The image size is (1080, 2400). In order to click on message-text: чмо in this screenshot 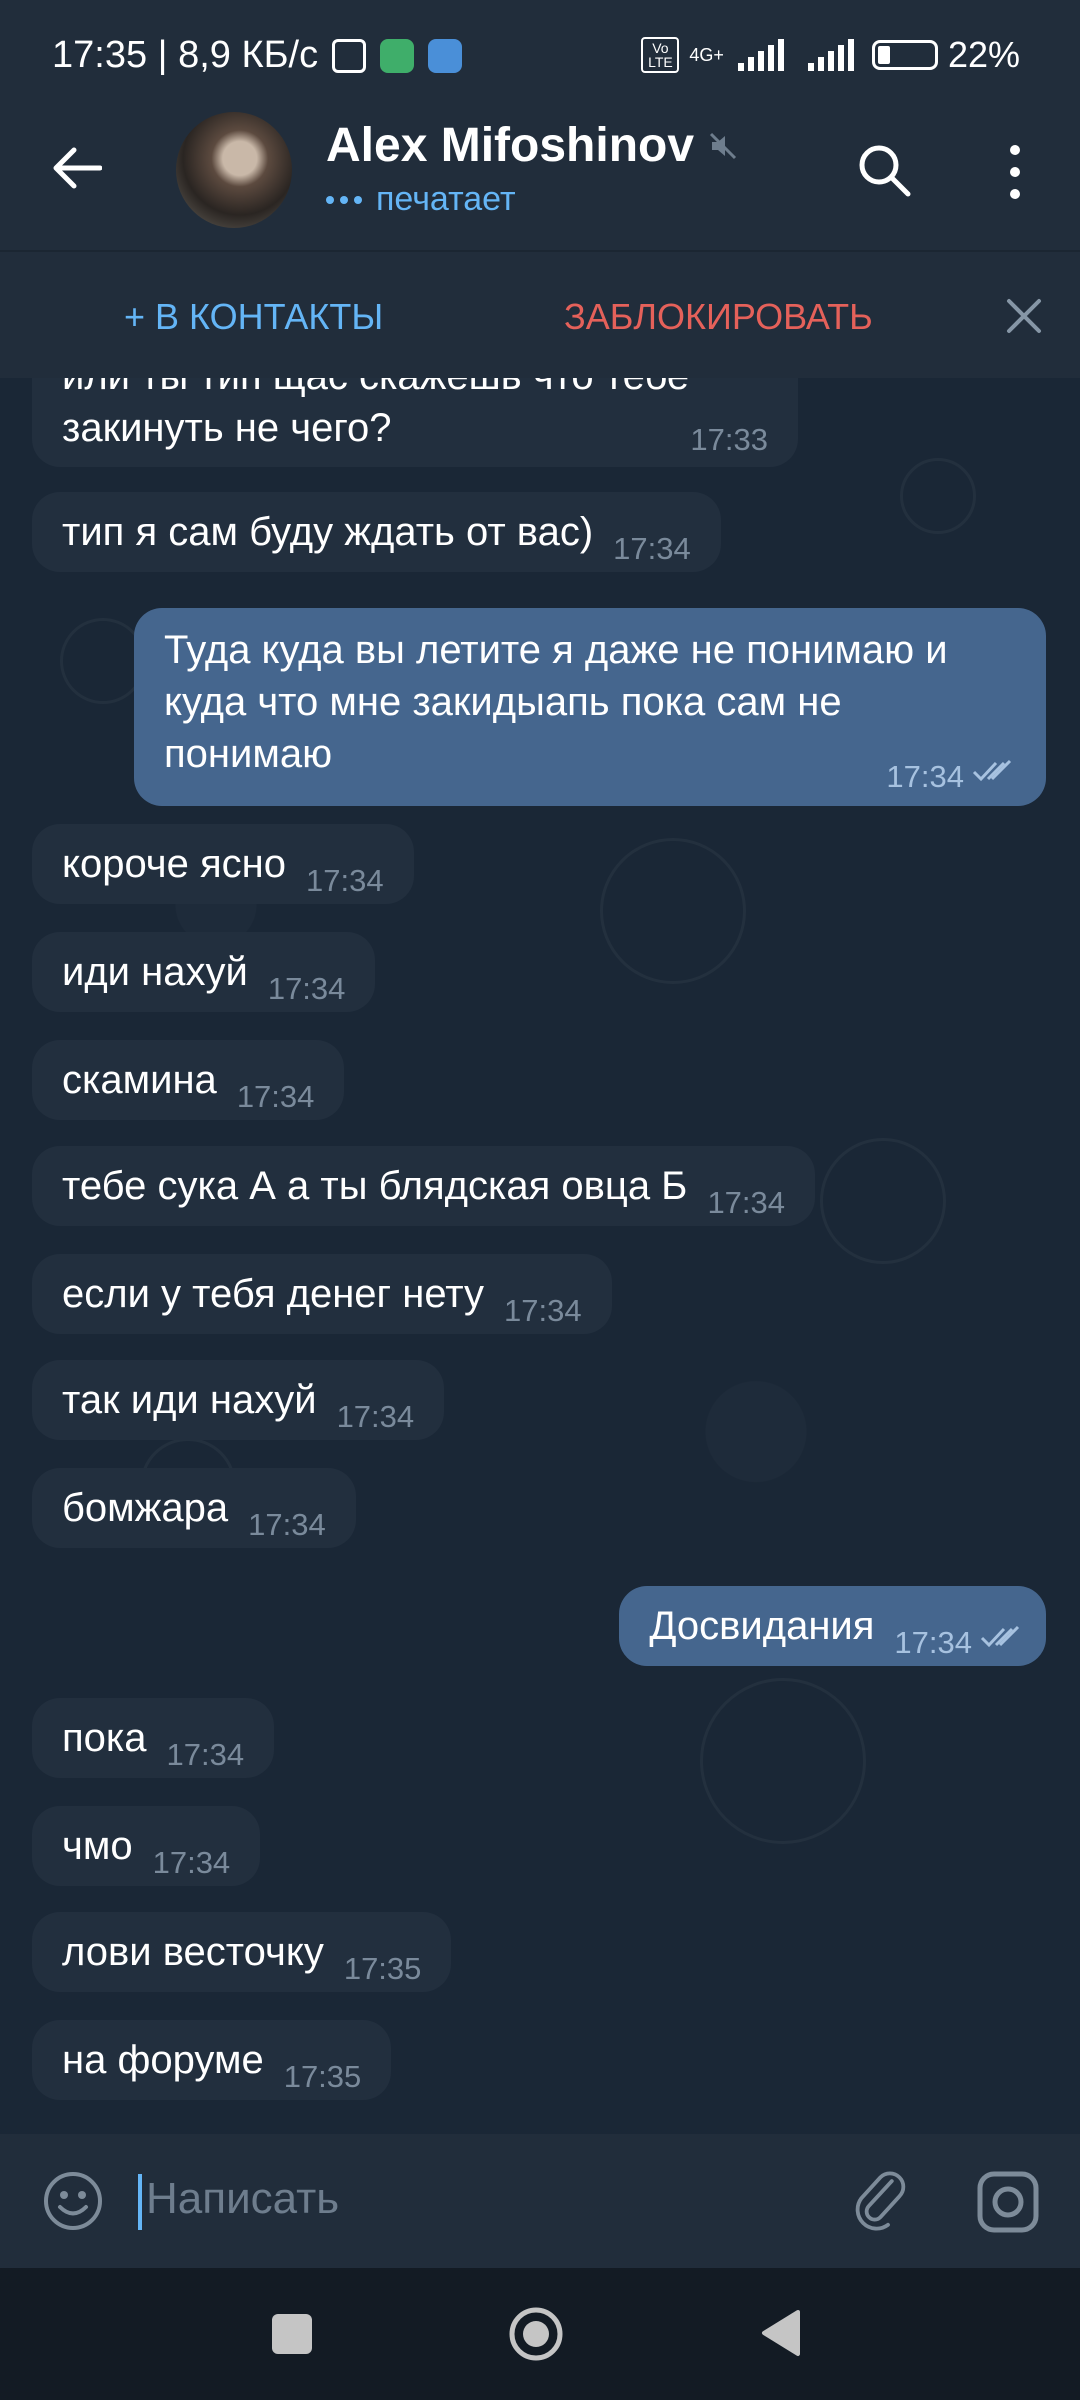, I will do `click(97, 1846)`.